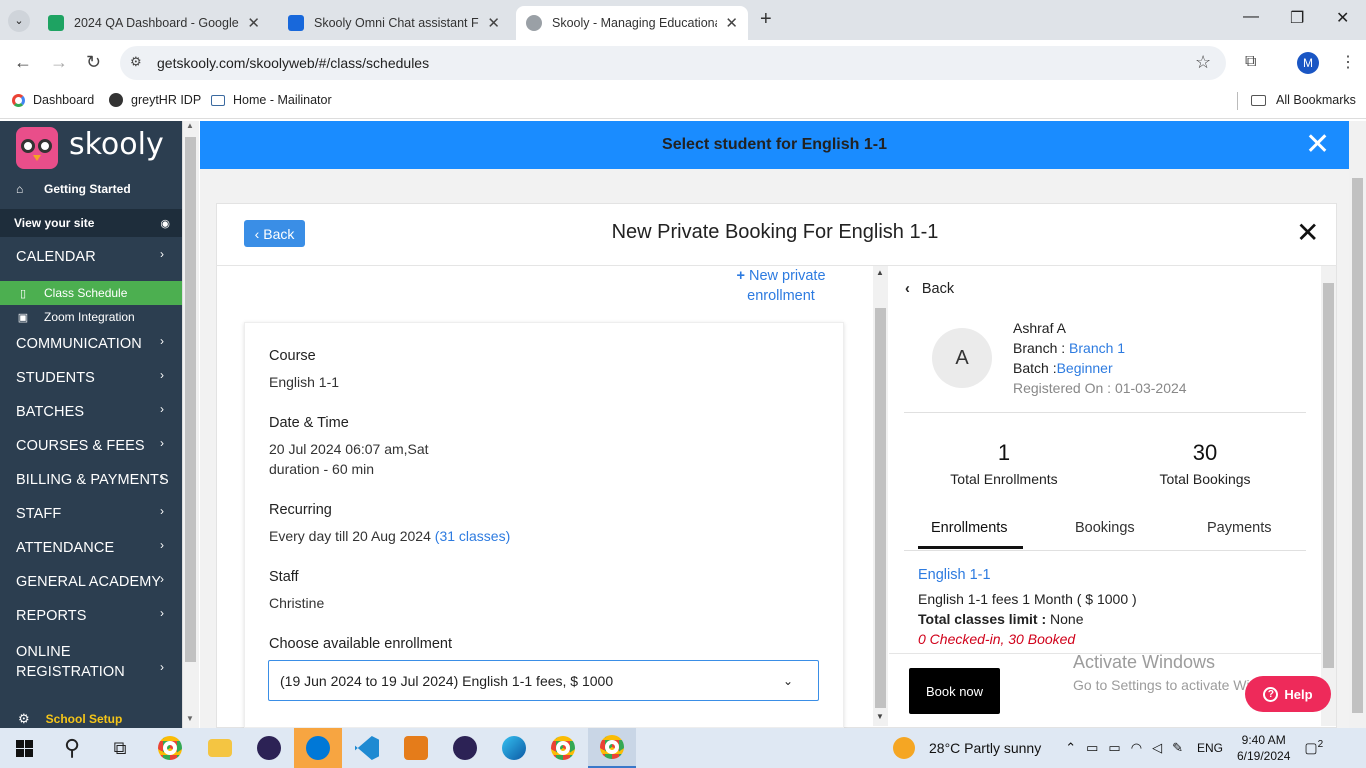 Image resolution: width=1366 pixels, height=768 pixels. I want to click on help-button: ? Help, so click(1288, 694).